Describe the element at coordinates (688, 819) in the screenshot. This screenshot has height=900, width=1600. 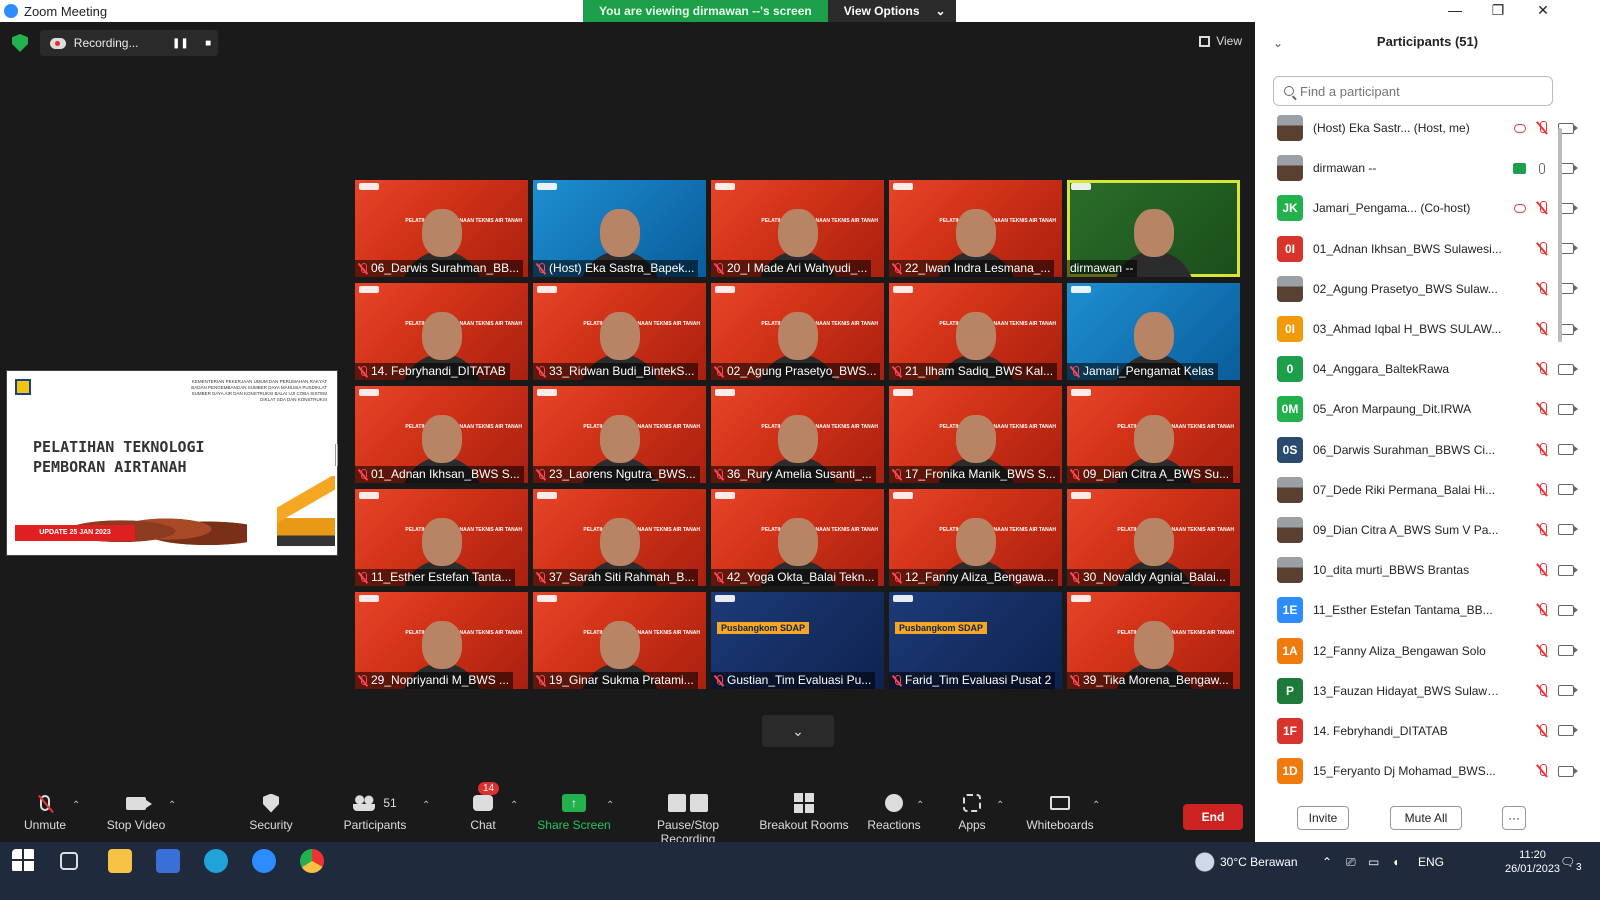
I see `pause-stop-recording-button: Pause/Stop Recording` at that location.